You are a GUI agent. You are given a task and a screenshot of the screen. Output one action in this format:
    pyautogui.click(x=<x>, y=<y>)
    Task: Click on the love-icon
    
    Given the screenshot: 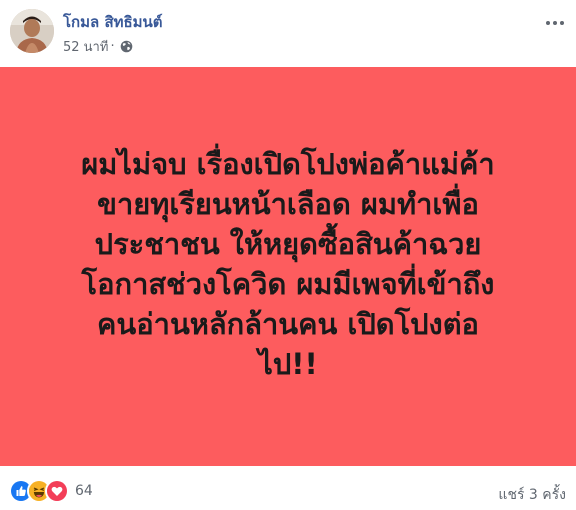 What is the action you would take?
    pyautogui.click(x=57, y=491)
    